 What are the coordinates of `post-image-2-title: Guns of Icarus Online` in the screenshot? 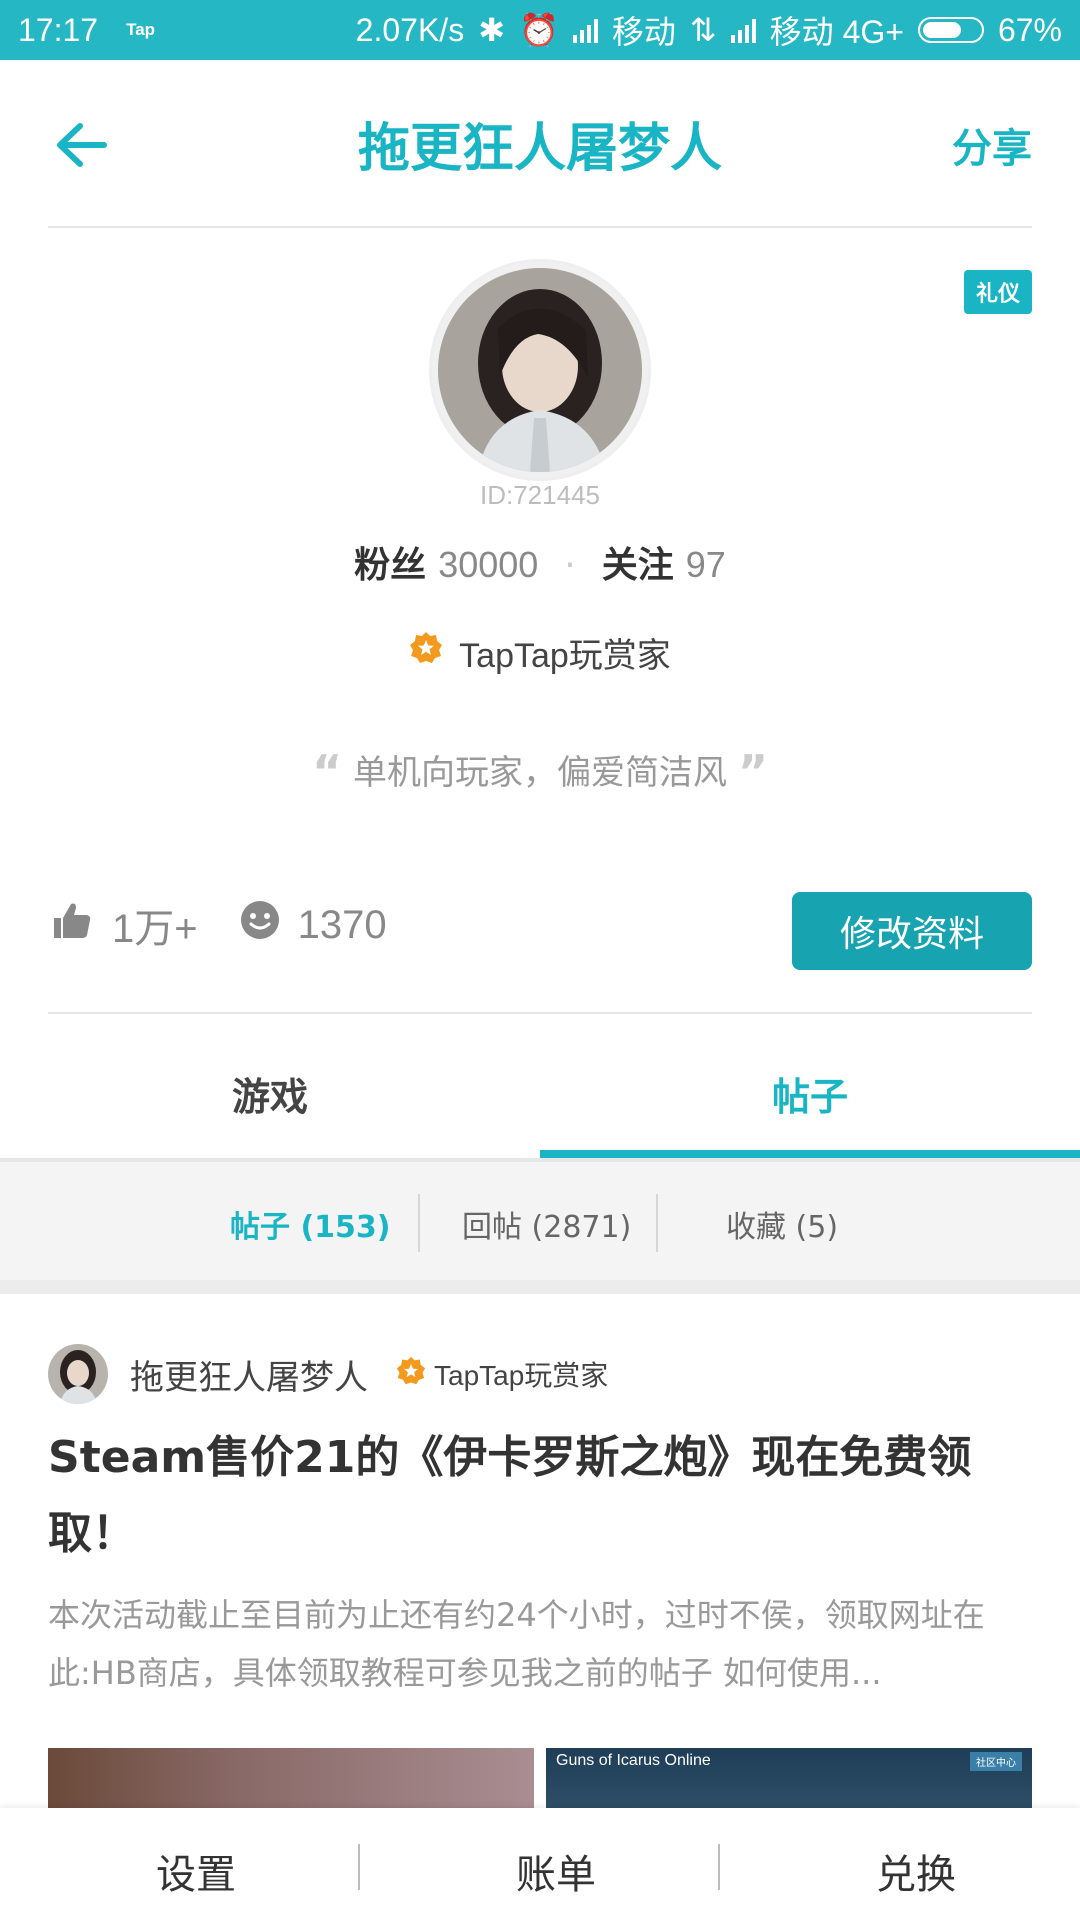 It's located at (633, 1760).